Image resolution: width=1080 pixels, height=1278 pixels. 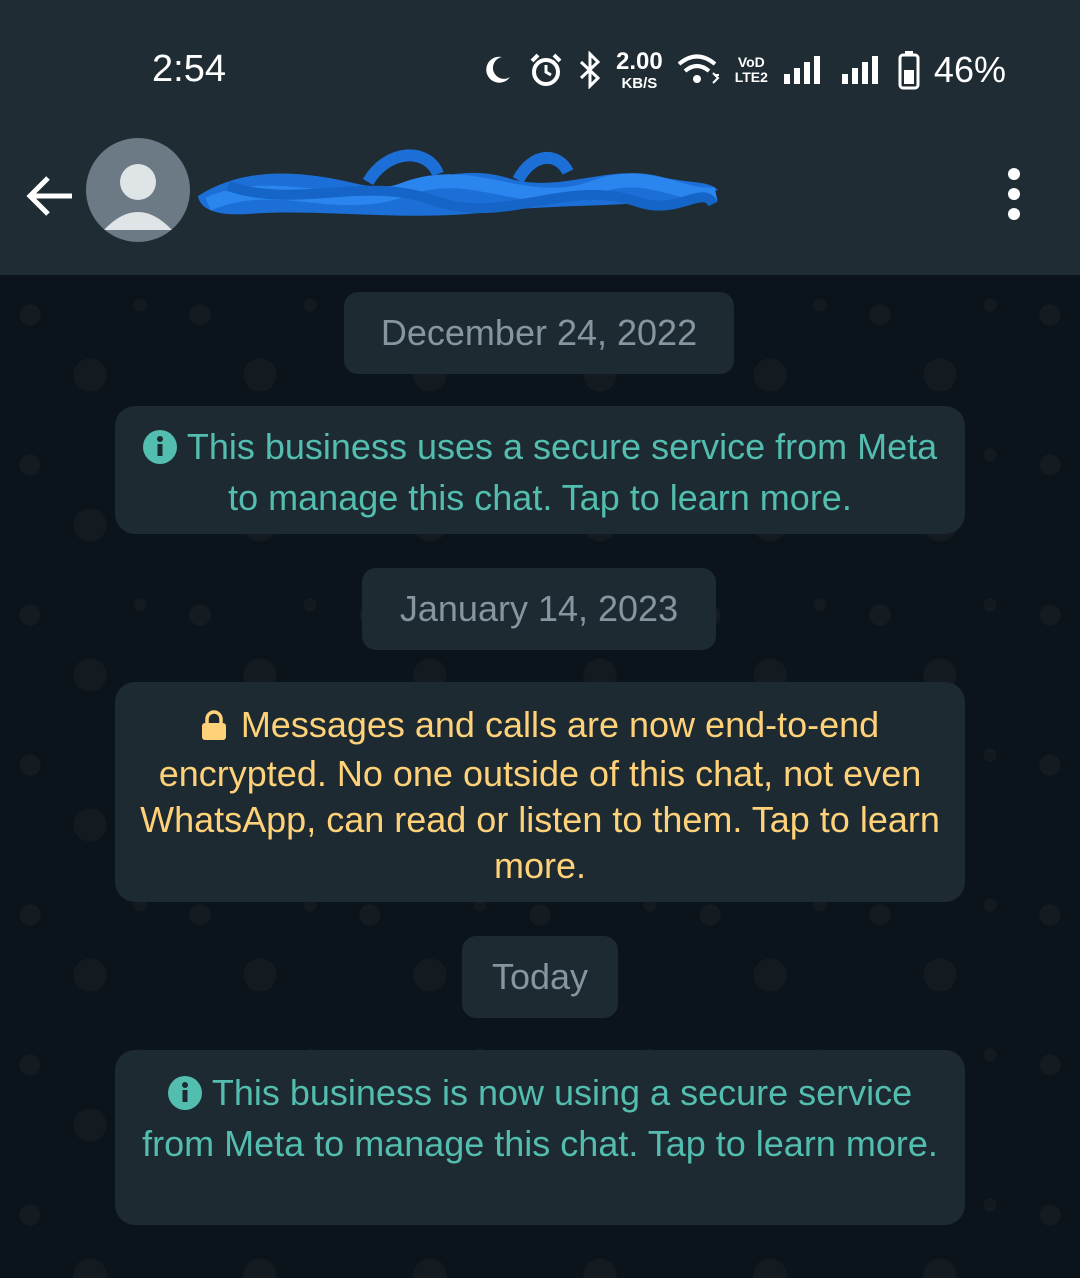 What do you see at coordinates (539, 333) in the screenshot?
I see `date-divider: December 24, 2022` at bounding box center [539, 333].